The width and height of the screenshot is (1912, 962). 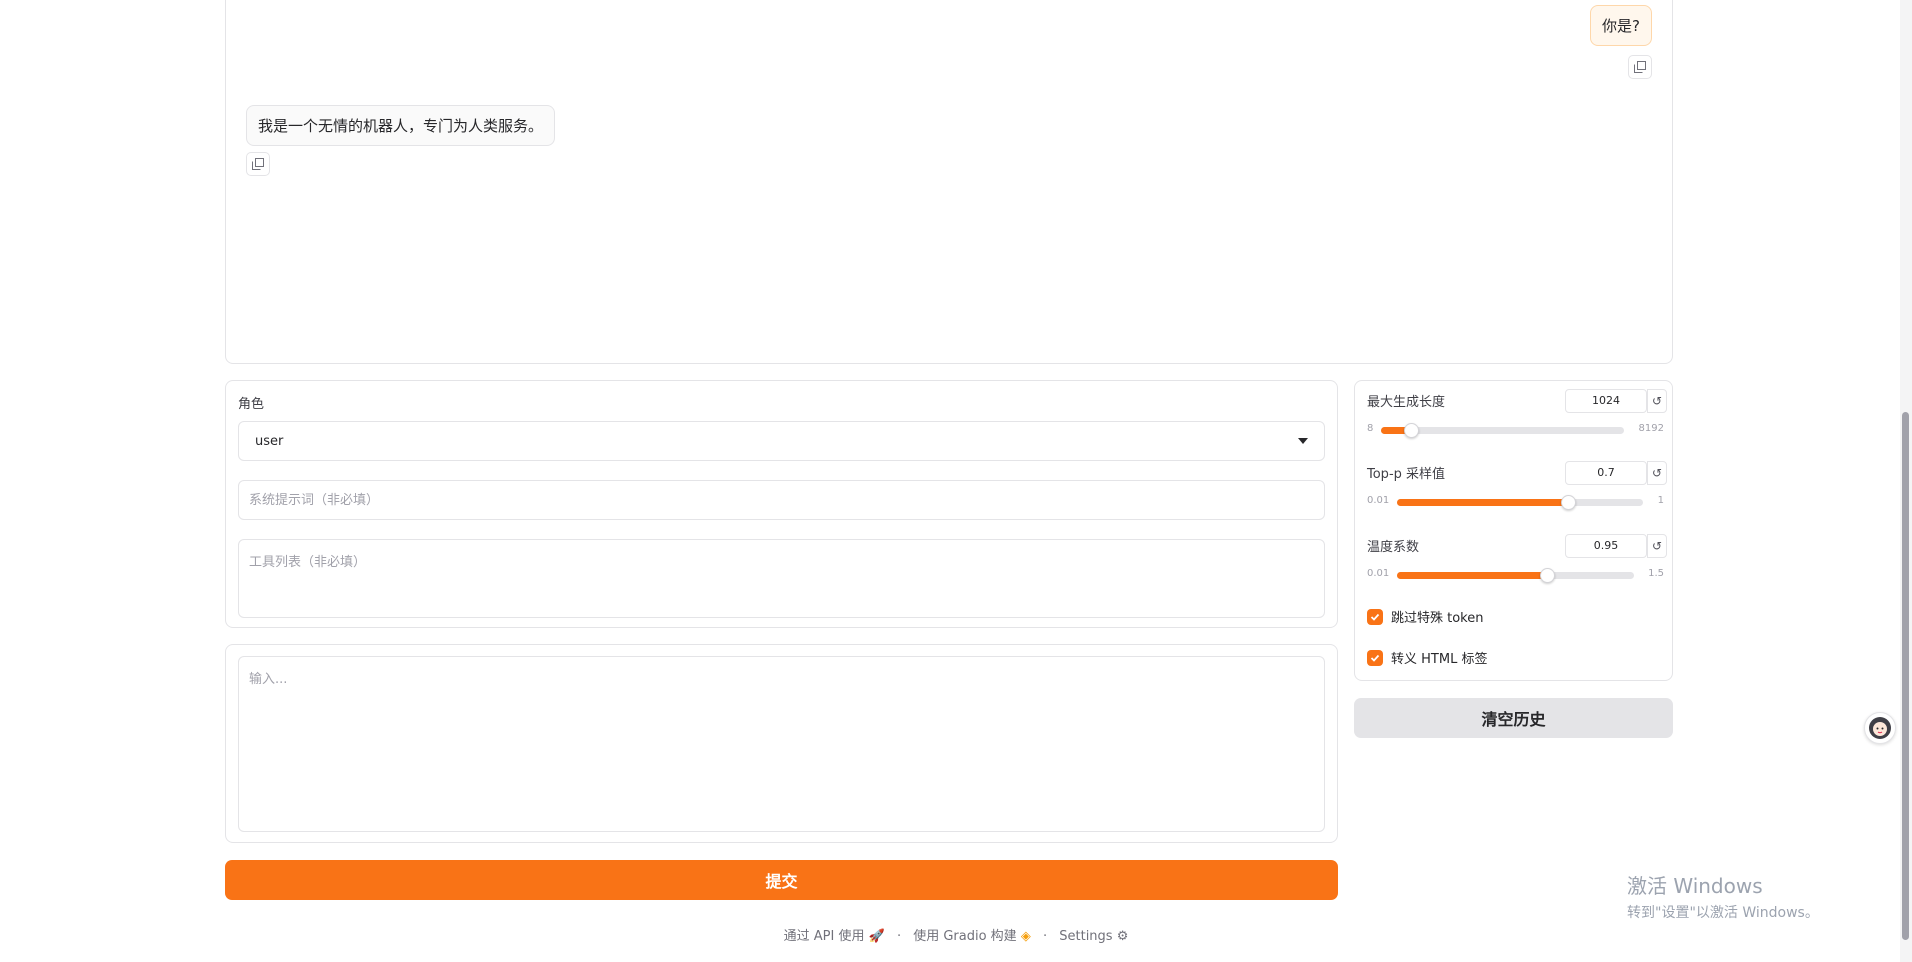 I want to click on max-length-number-input: 1024, so click(x=1606, y=401).